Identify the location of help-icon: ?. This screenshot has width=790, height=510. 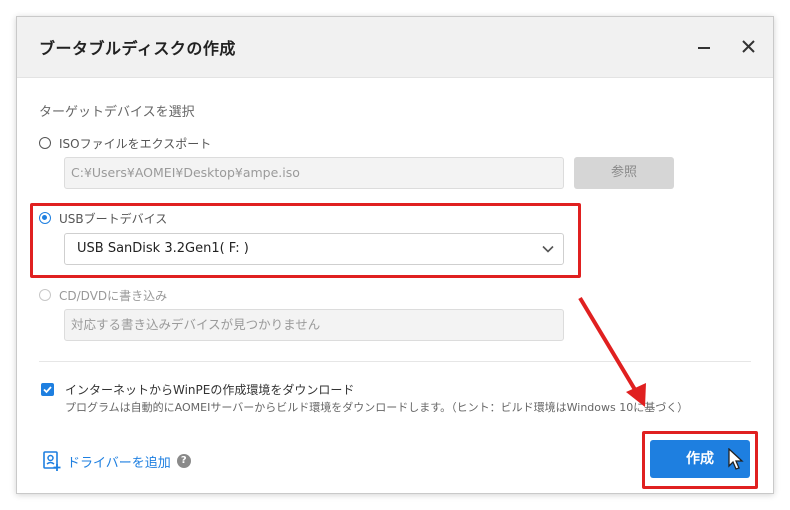
(183, 461).